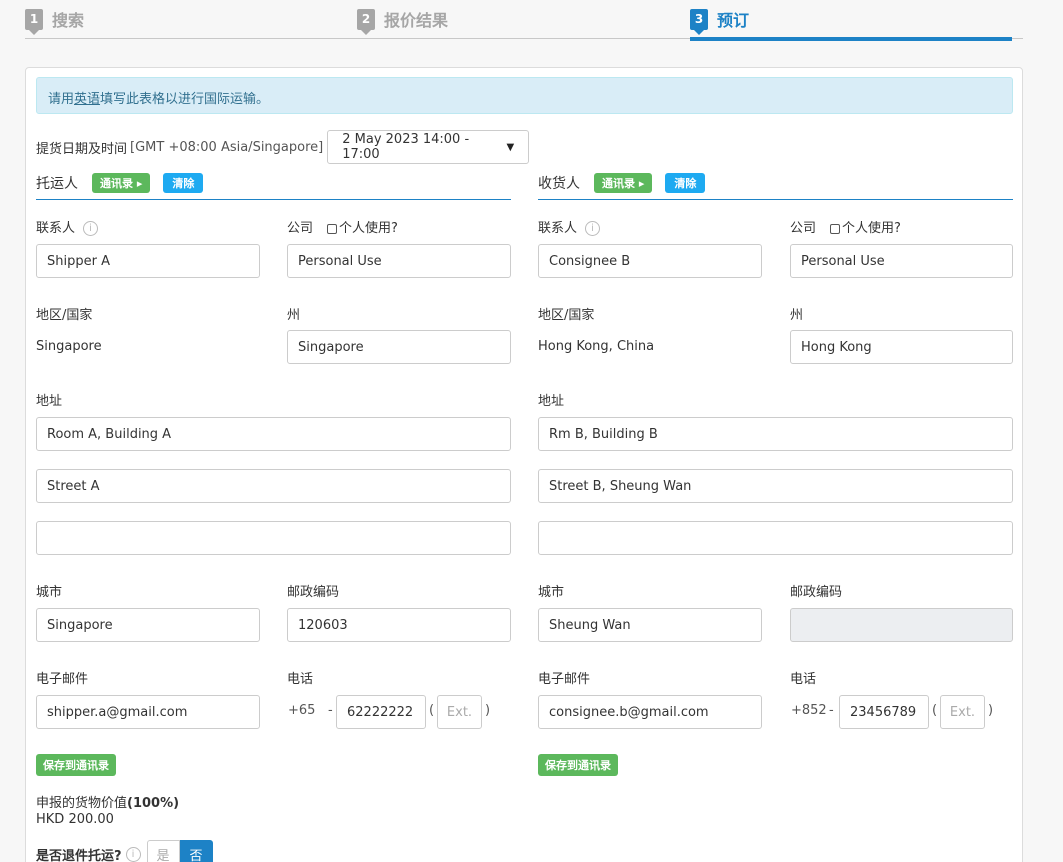 The image size is (1063, 862). Describe the element at coordinates (49, 401) in the screenshot. I see `shipper-address-label: 地址` at that location.